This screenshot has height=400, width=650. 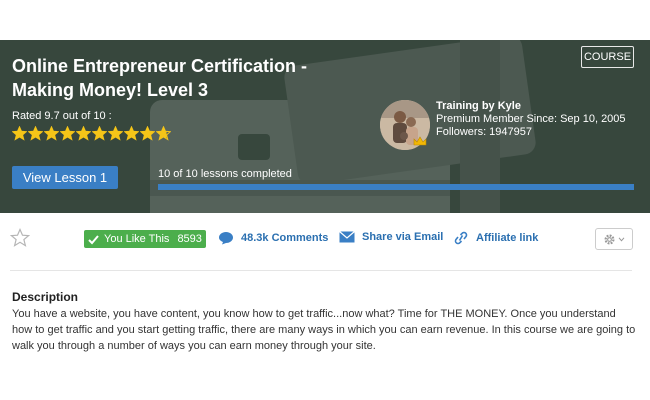 What do you see at coordinates (531, 106) in the screenshot?
I see `trainer-name: Training by Kyle` at bounding box center [531, 106].